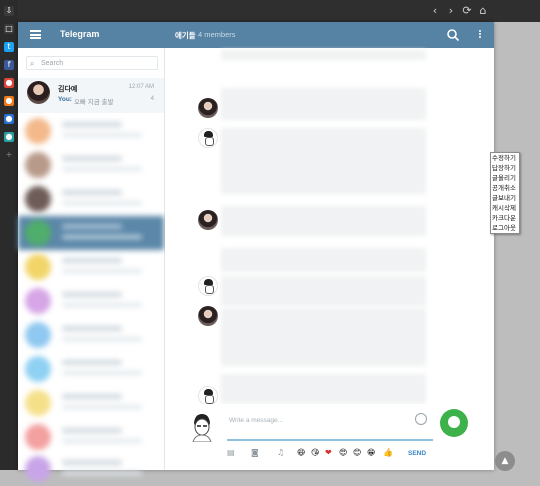 The width and height of the screenshot is (540, 486). What do you see at coordinates (421, 419) in the screenshot?
I see `emoji-icon` at bounding box center [421, 419].